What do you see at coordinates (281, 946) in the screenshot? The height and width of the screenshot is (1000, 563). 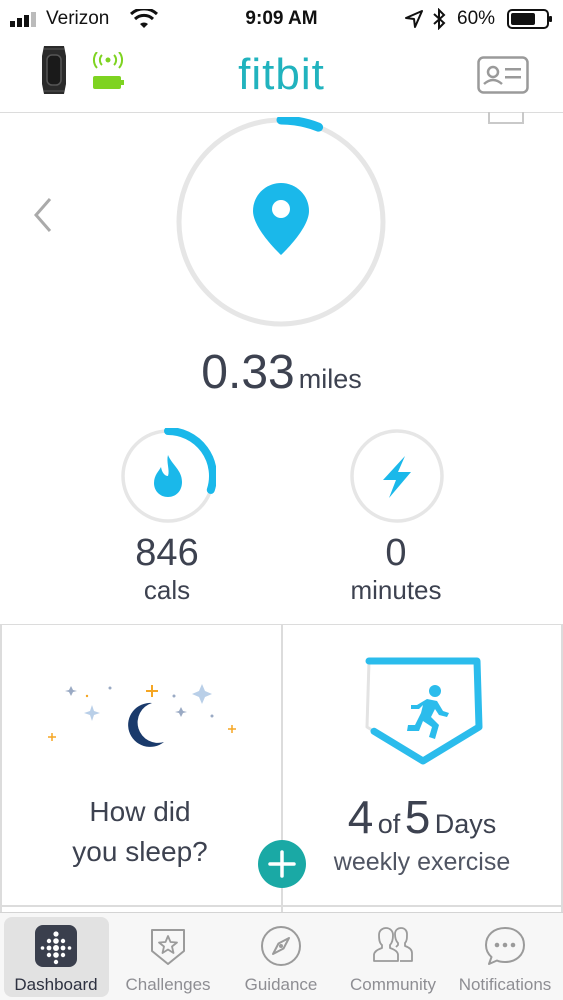 I see `compass-icon` at bounding box center [281, 946].